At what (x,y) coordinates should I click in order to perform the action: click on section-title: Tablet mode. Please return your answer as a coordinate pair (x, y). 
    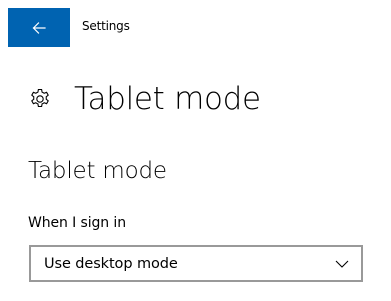
    Looking at the image, I should click on (97, 171).